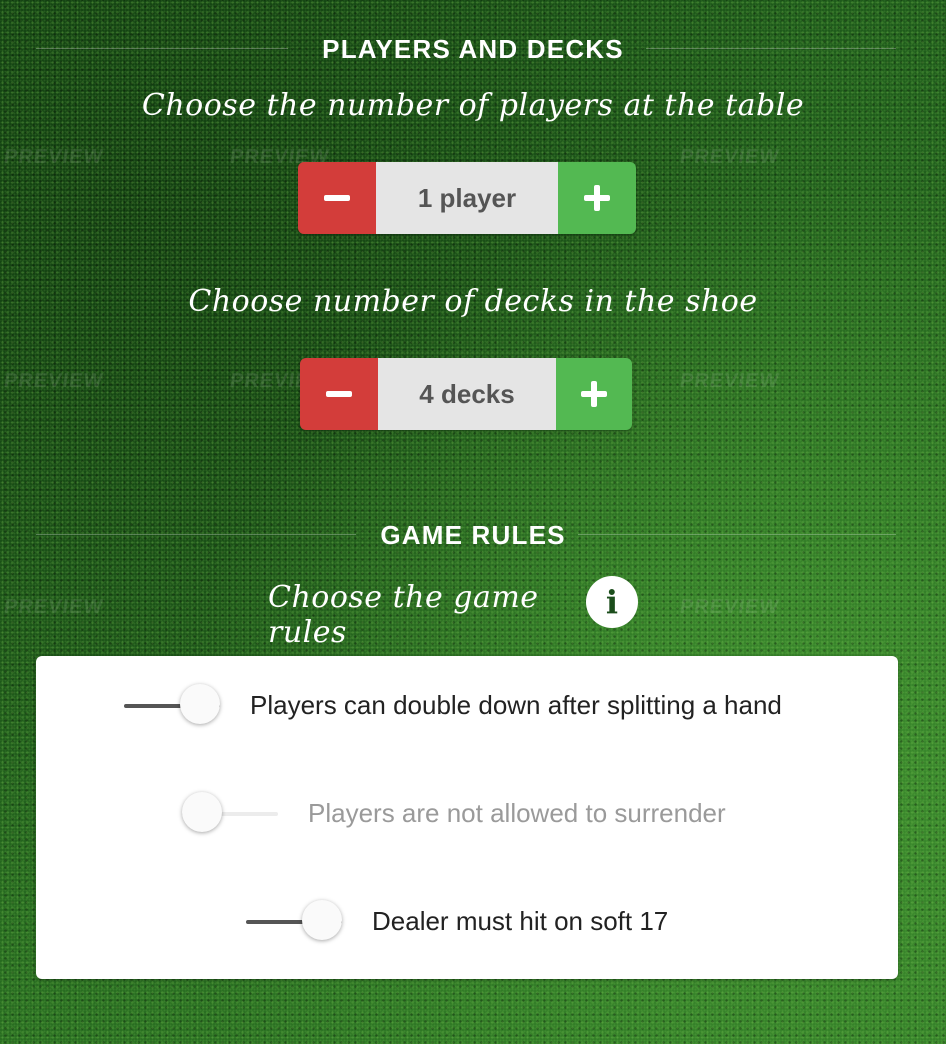  What do you see at coordinates (520, 921) in the screenshot?
I see `rule-label: Dealer must hit on soft 17` at bounding box center [520, 921].